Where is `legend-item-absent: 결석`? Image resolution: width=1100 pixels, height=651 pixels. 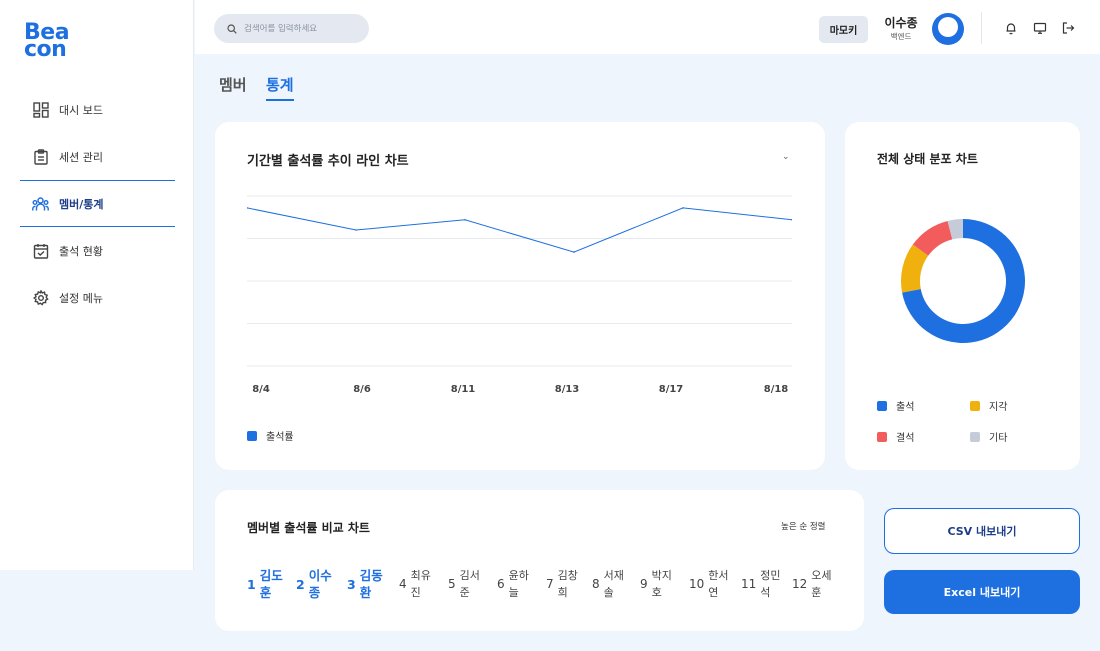 legend-item-absent: 결석 is located at coordinates (895, 436).